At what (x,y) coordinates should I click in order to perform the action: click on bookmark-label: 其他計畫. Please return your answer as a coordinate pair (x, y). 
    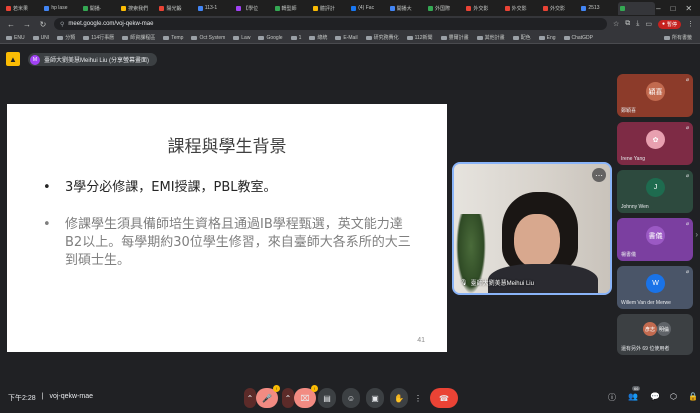
    Looking at the image, I should click on (494, 38).